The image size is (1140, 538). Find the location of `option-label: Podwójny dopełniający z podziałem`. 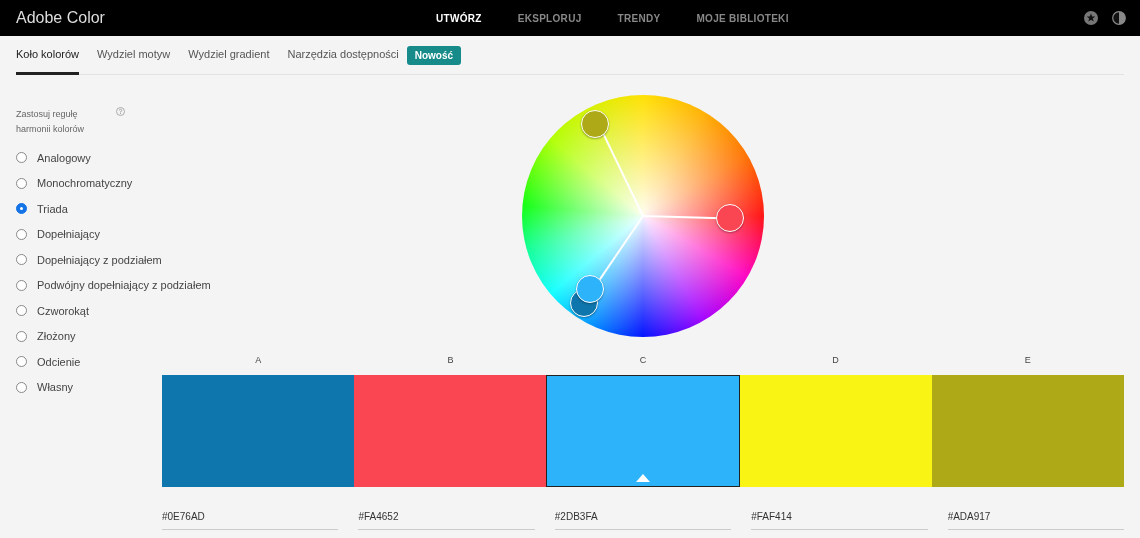

option-label: Podwójny dopełniający z podziałem is located at coordinates (124, 285).